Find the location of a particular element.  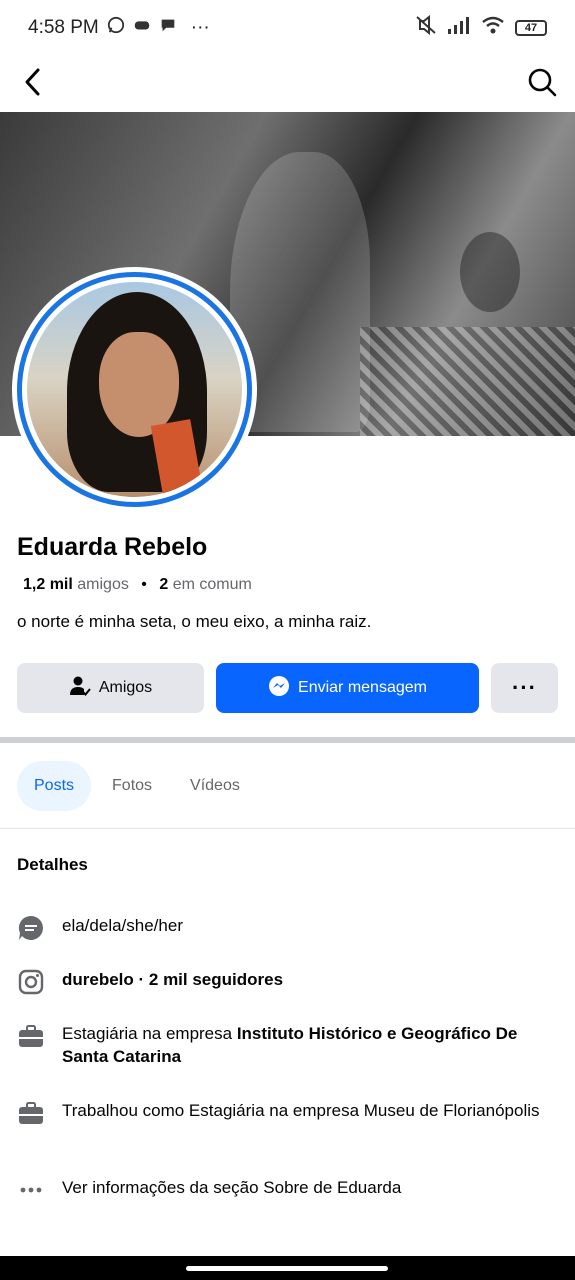

status-right: 47 is located at coordinates (481, 27).